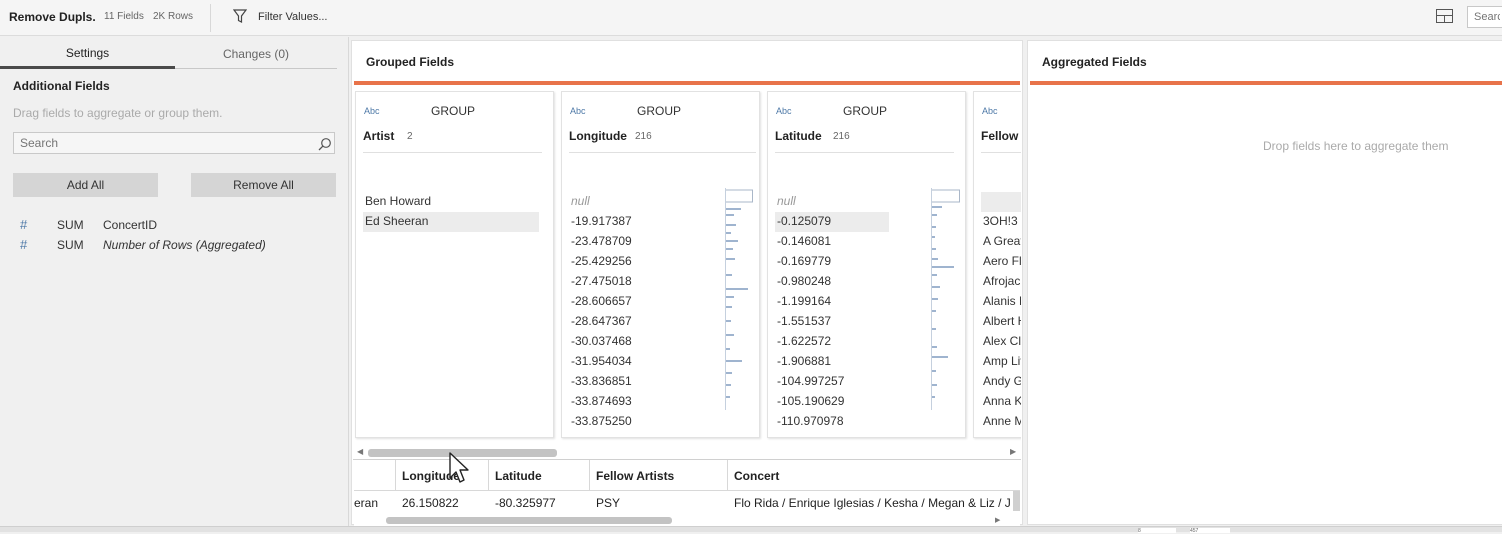 This screenshot has height=534, width=1502. What do you see at coordinates (1444, 16) in the screenshot?
I see `layout-toggle-icon` at bounding box center [1444, 16].